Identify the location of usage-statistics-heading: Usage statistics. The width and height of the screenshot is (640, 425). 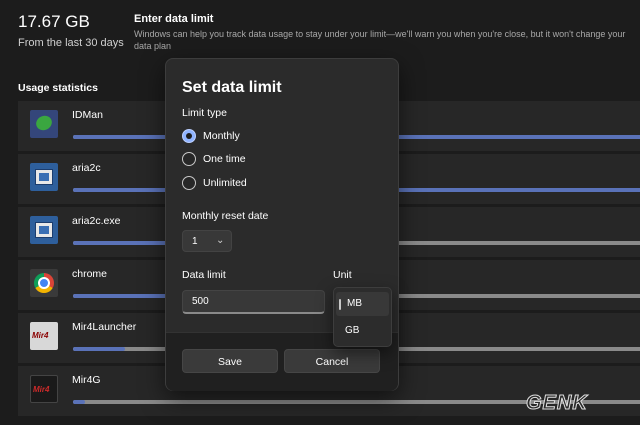
(58, 88).